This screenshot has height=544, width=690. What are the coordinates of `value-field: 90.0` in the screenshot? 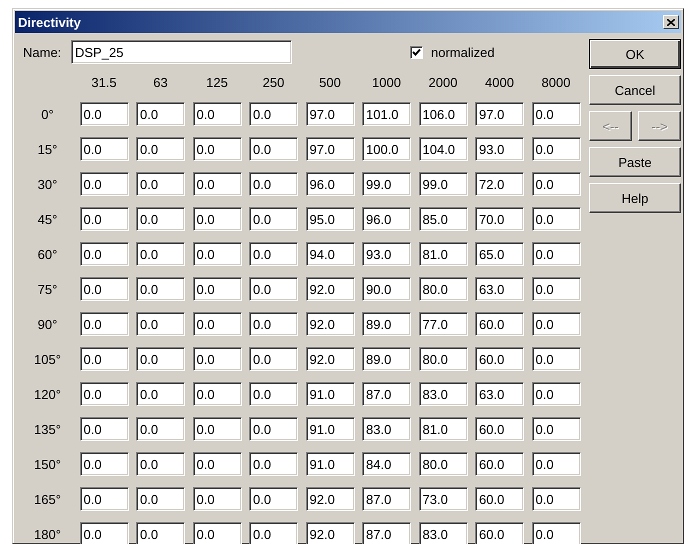 It's located at (386, 289).